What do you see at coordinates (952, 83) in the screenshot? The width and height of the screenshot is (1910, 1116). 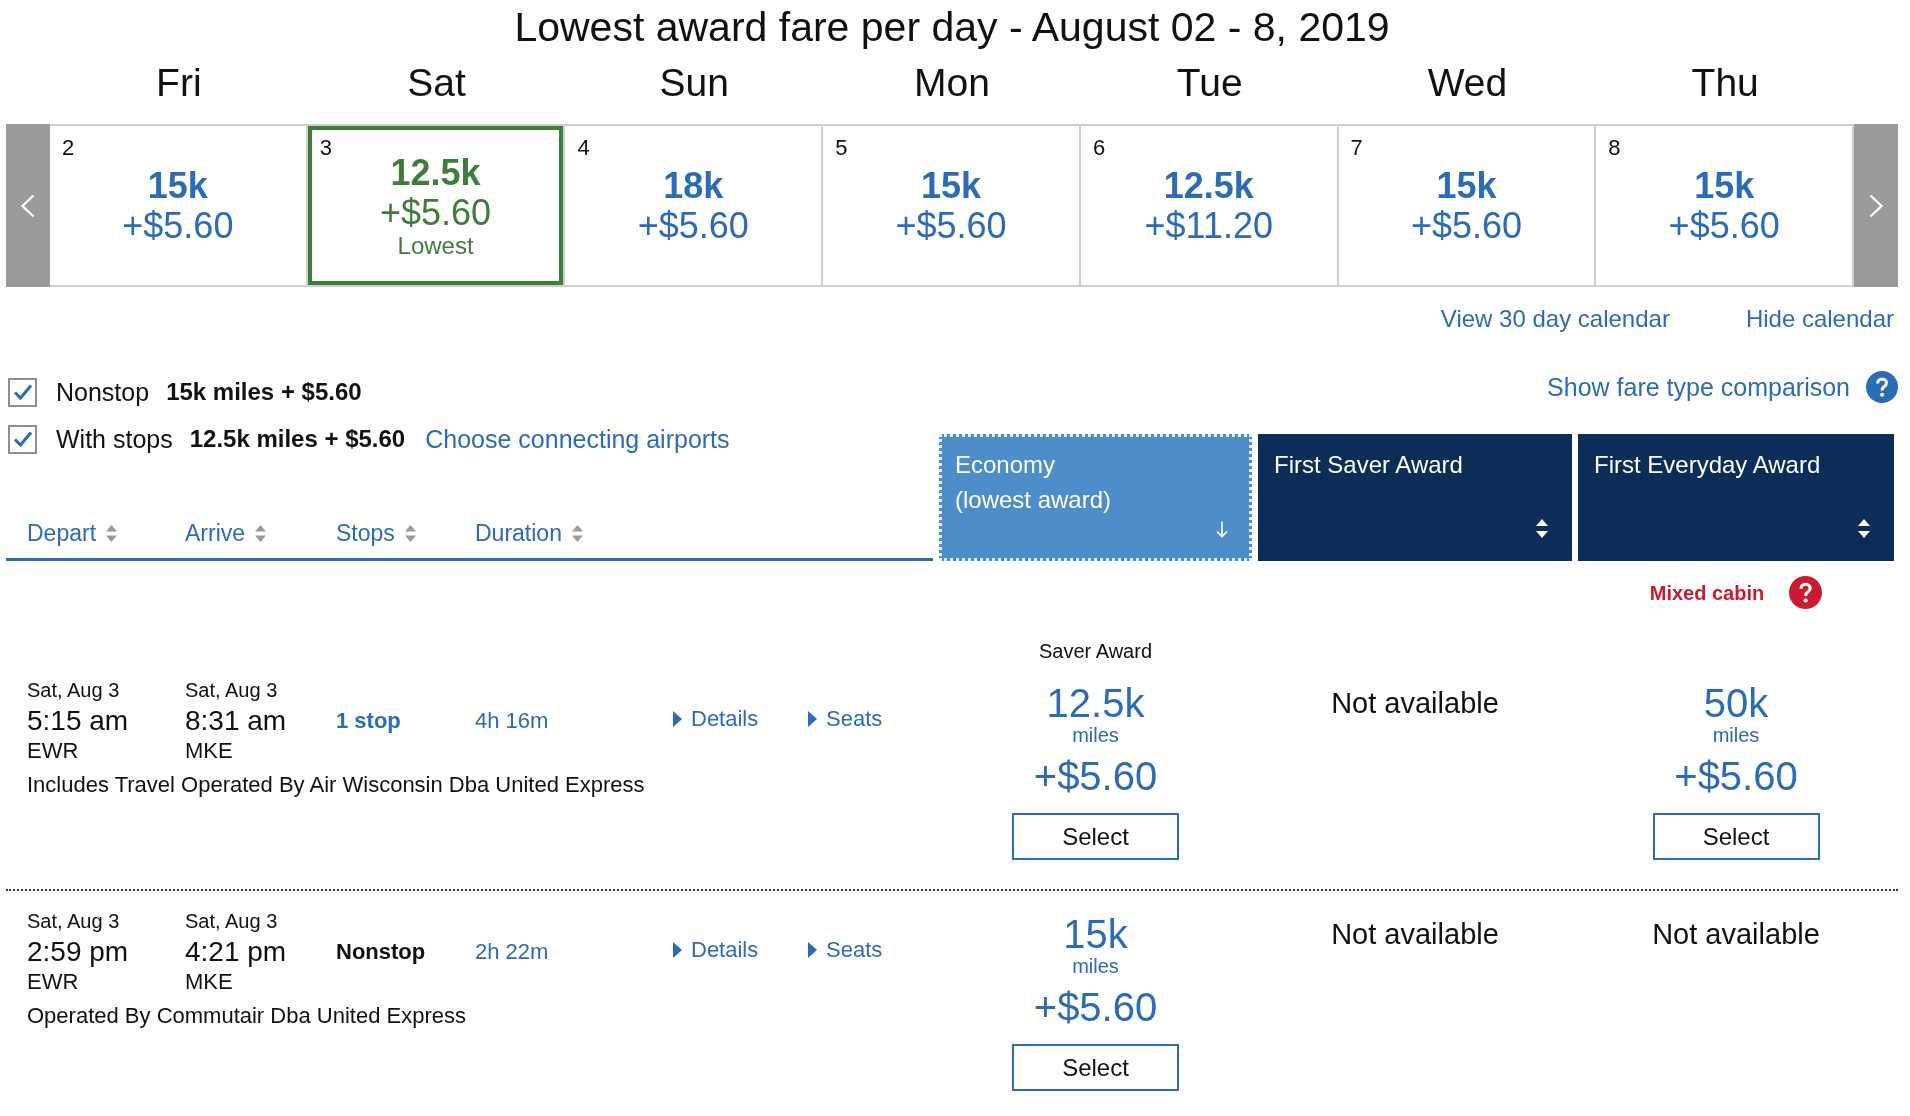 I see `weekday-label: Mon` at bounding box center [952, 83].